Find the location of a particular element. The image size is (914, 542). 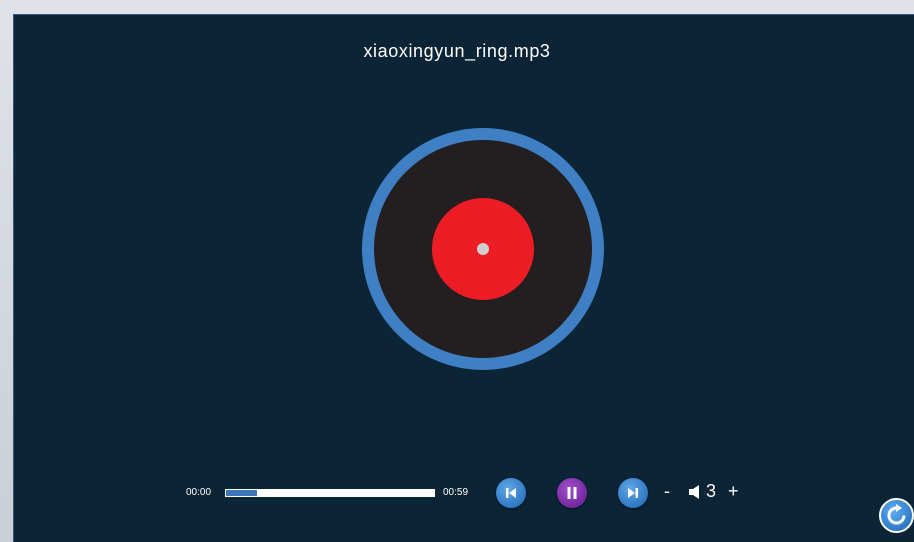

volume-down-button: - is located at coordinates (667, 491).